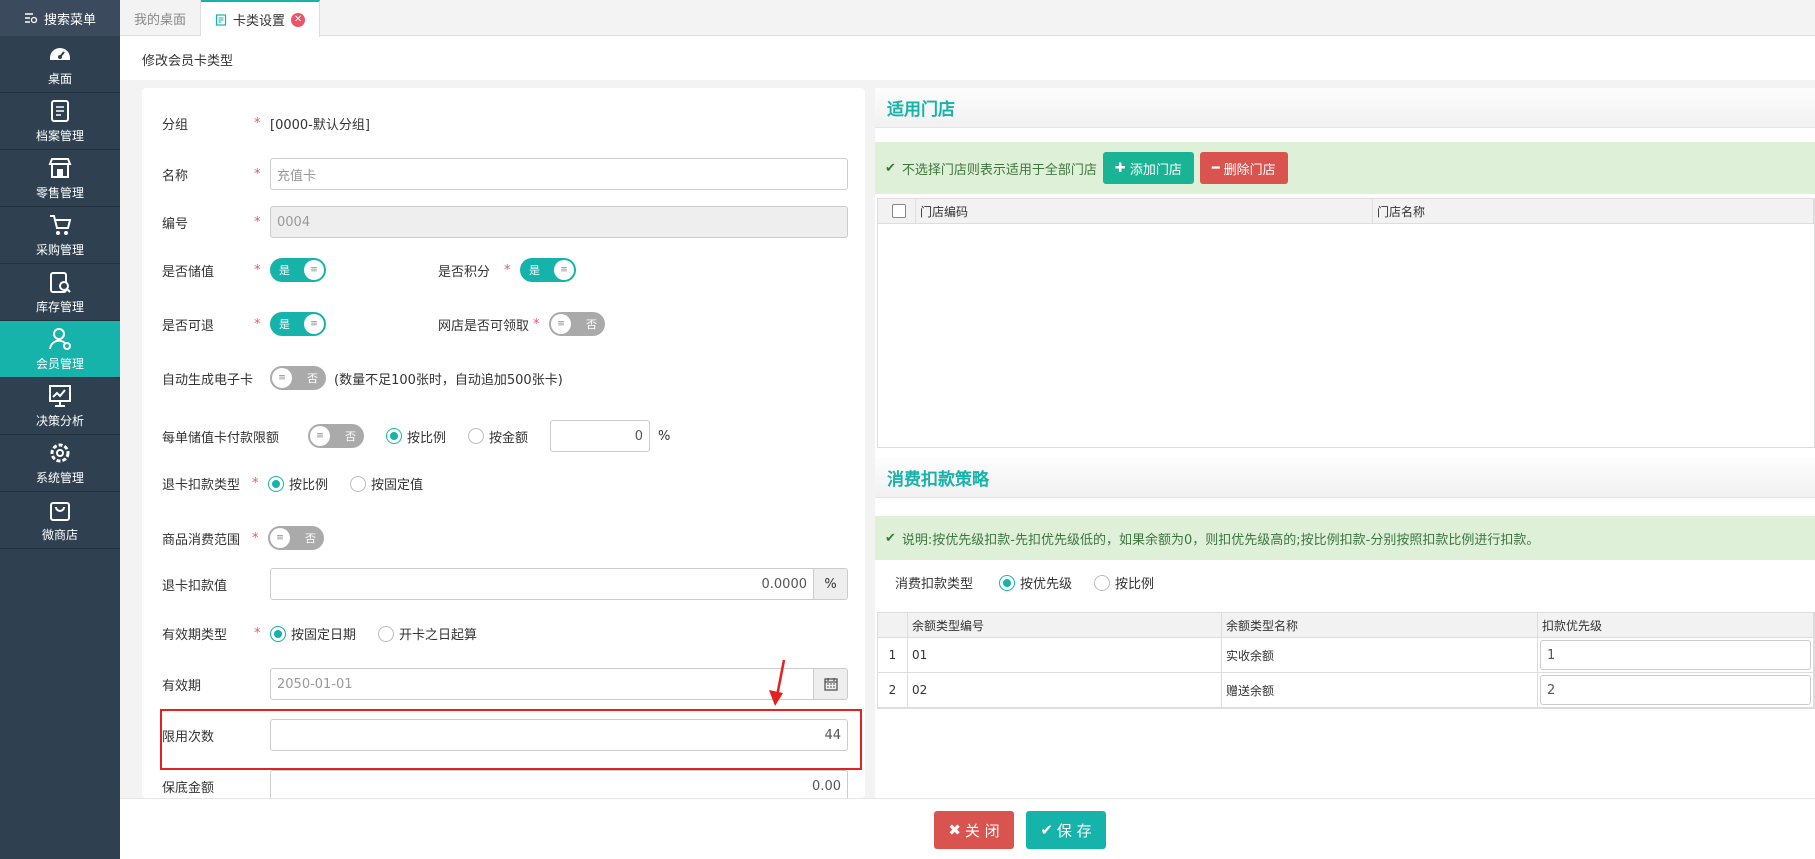 The height and width of the screenshot is (859, 1815). What do you see at coordinates (982, 830) in the screenshot?
I see `close-button-label: 关 闭` at bounding box center [982, 830].